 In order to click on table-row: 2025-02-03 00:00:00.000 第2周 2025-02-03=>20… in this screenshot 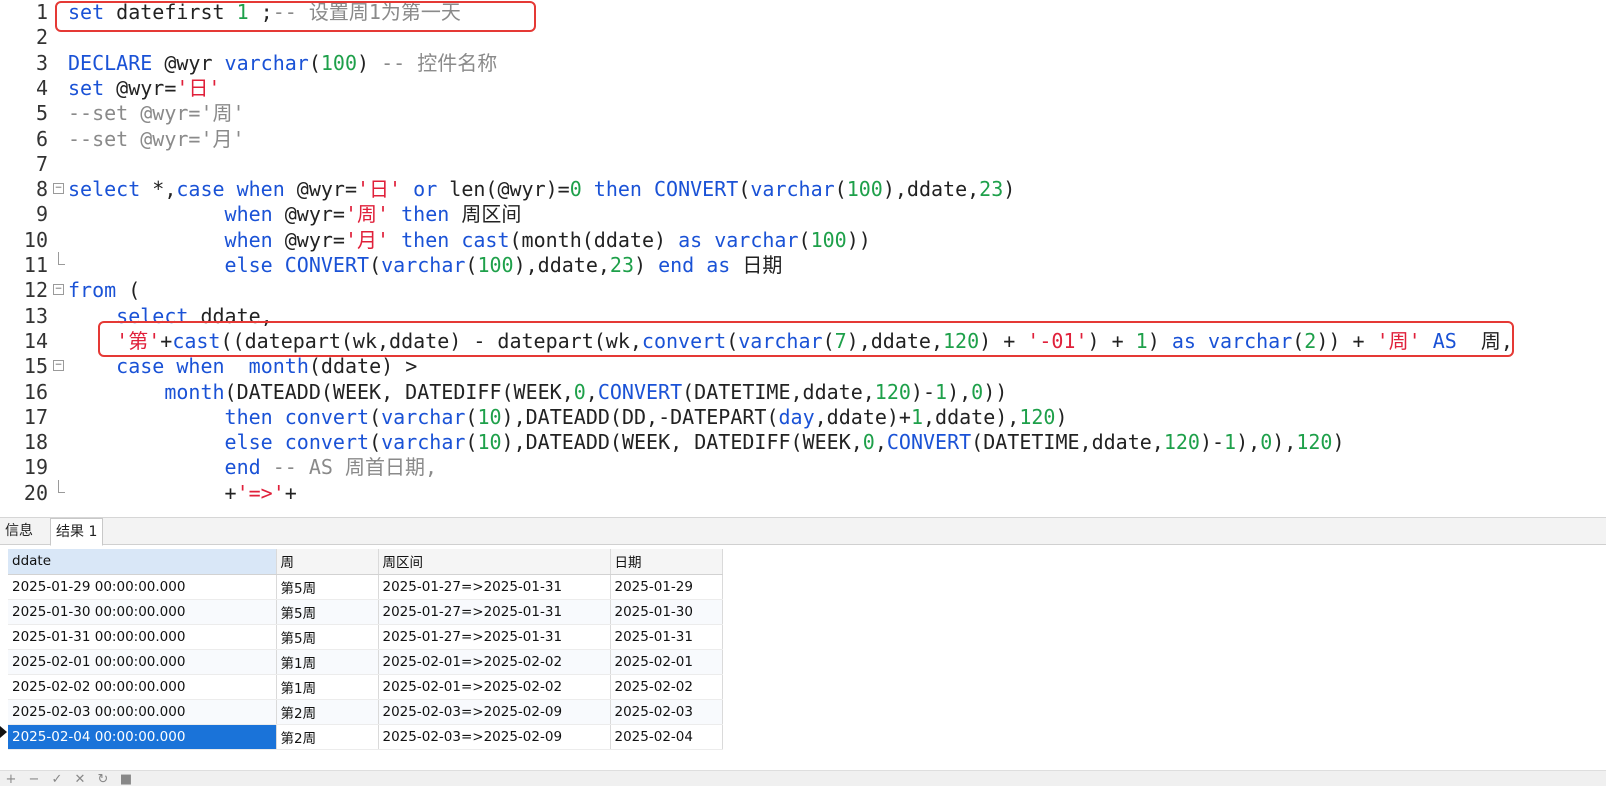, I will do `click(365, 712)`.